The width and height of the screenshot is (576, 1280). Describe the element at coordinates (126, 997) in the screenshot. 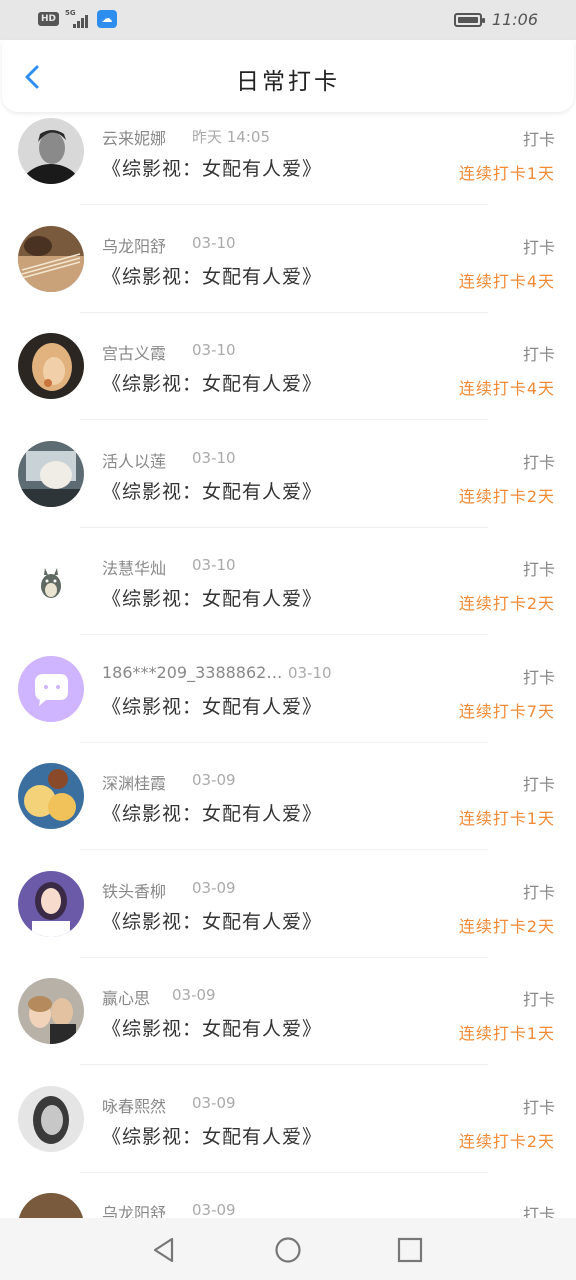

I see `username: 赢心思` at that location.